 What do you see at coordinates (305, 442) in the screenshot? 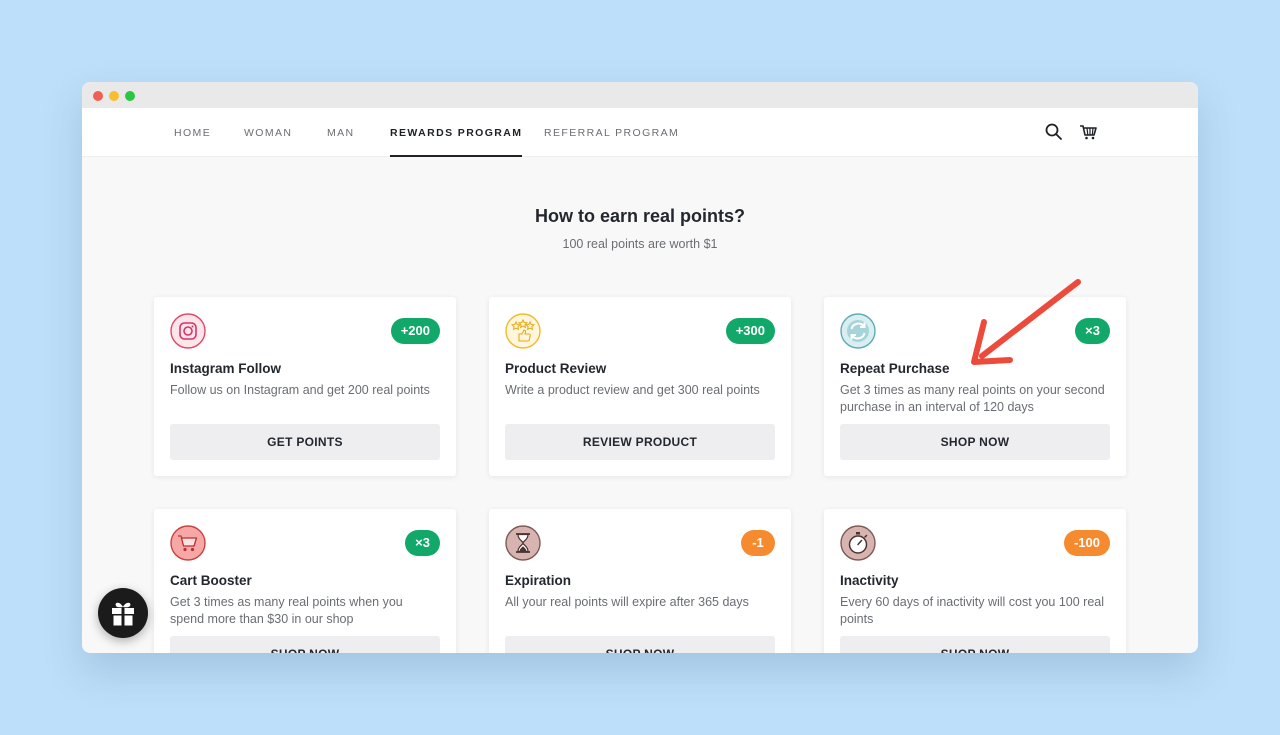
I see `get-points-button: GET POINTS` at bounding box center [305, 442].